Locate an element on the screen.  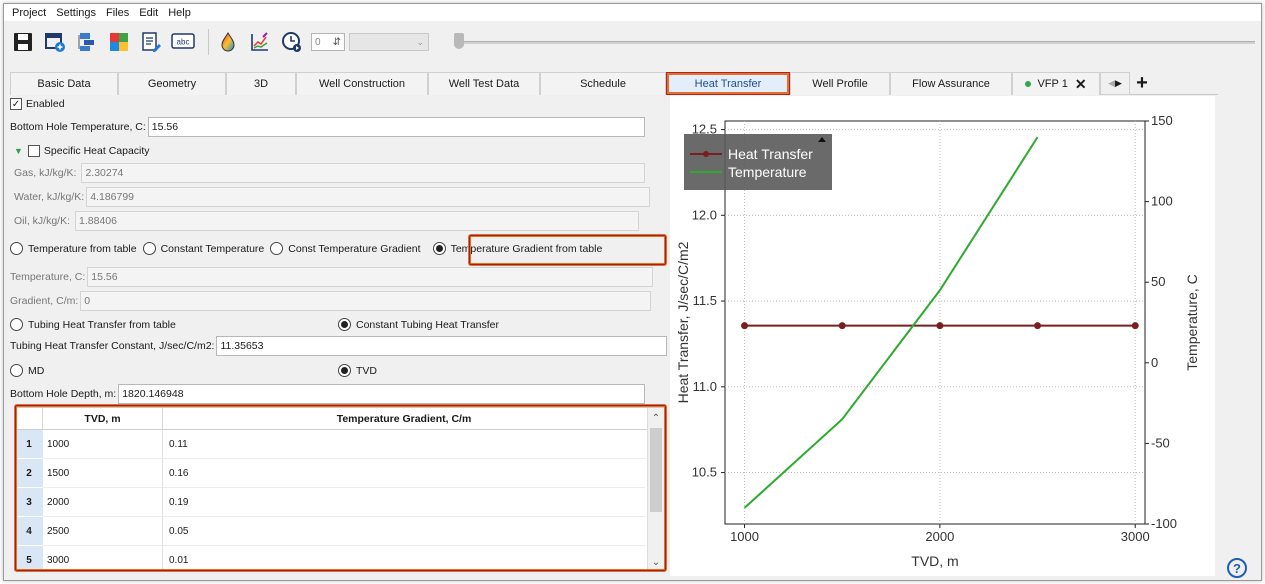
new-window-icon is located at coordinates (55, 42).